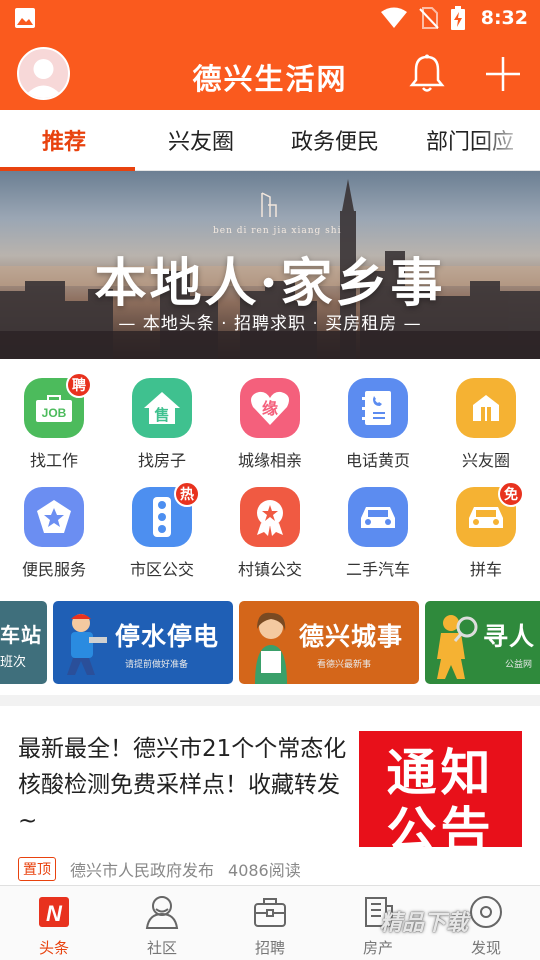 This screenshot has width=540, height=960. I want to click on banner-pinyin: ben di ren jia xiang shi, so click(277, 231).